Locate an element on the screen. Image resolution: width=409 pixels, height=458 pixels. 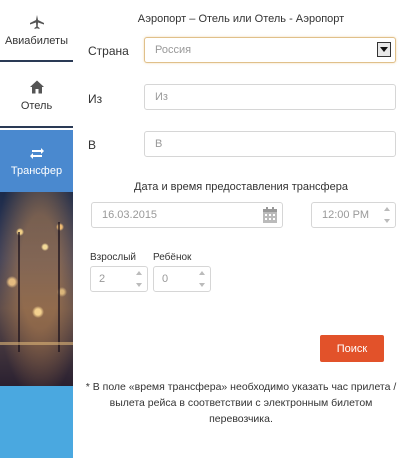
chevron-down-icon is located at coordinates (384, 49).